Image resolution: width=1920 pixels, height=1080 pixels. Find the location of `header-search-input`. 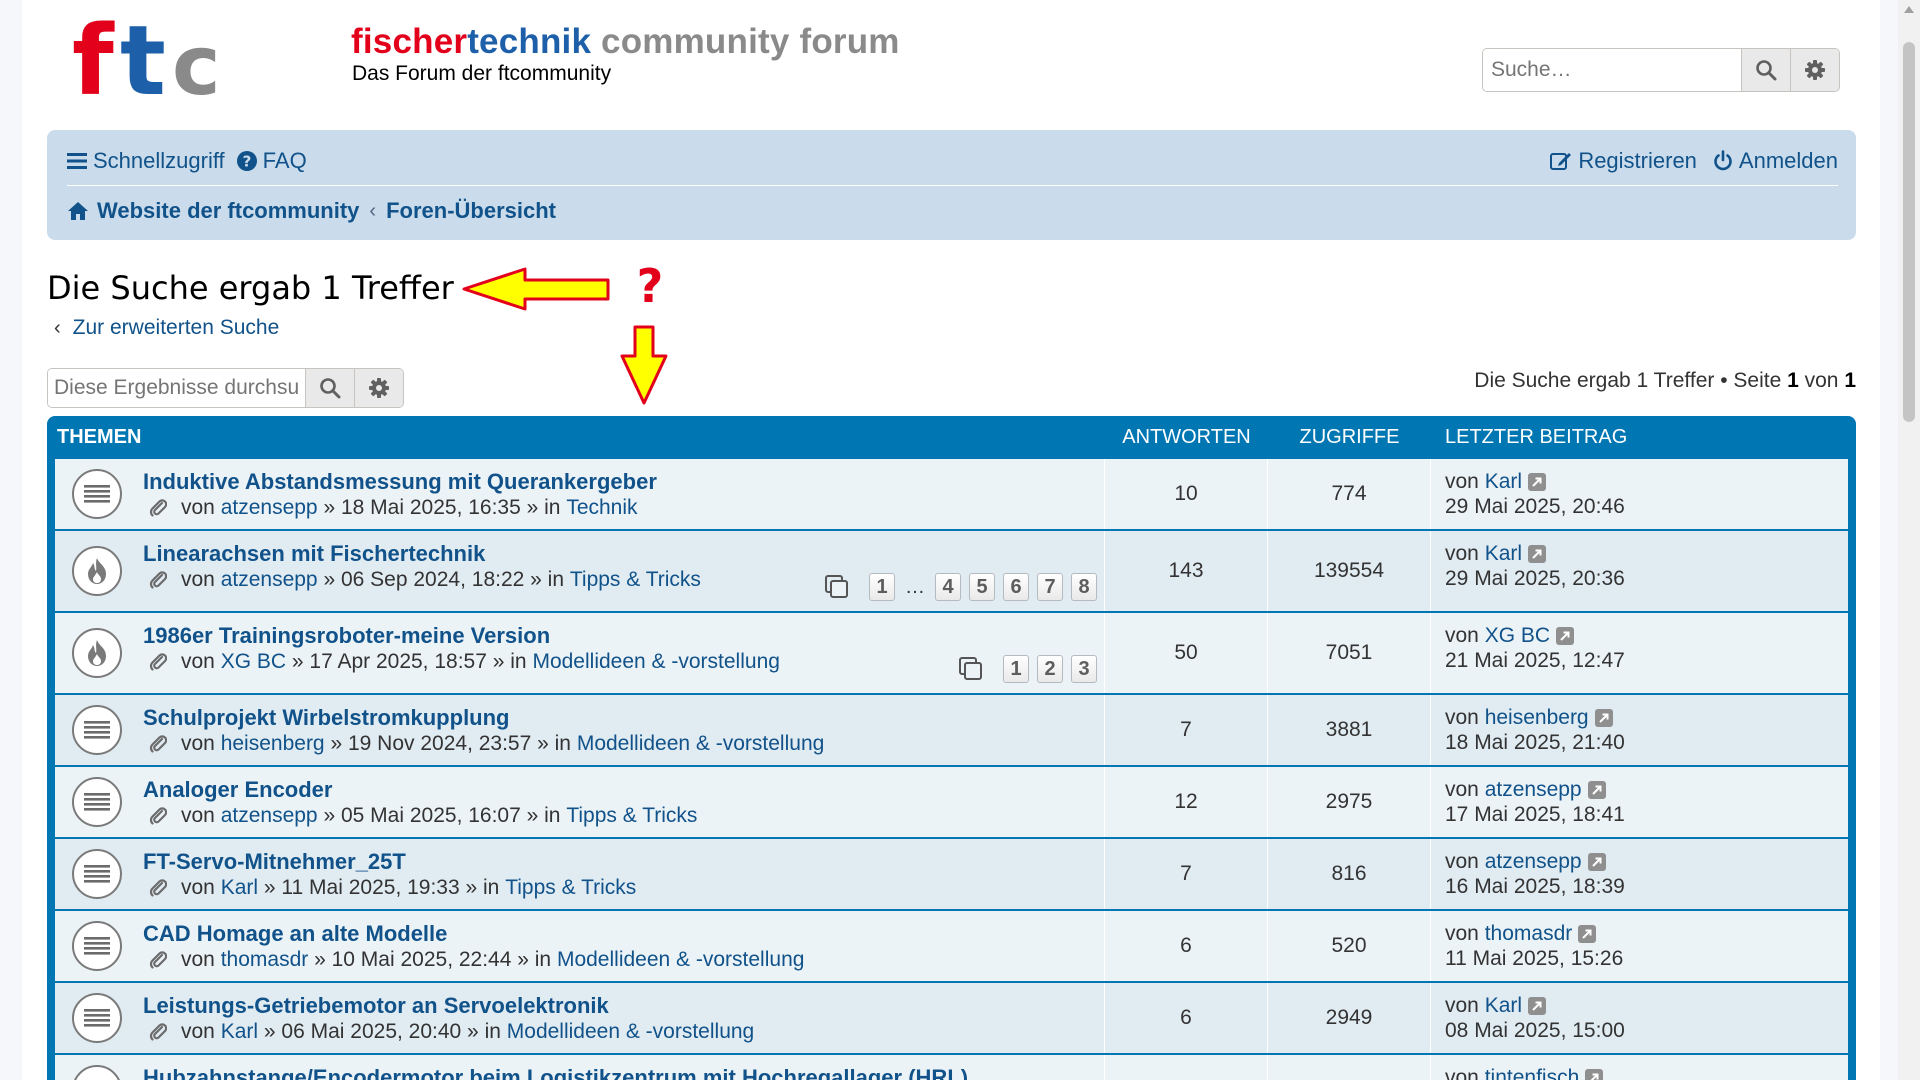

header-search-input is located at coordinates (1612, 70).